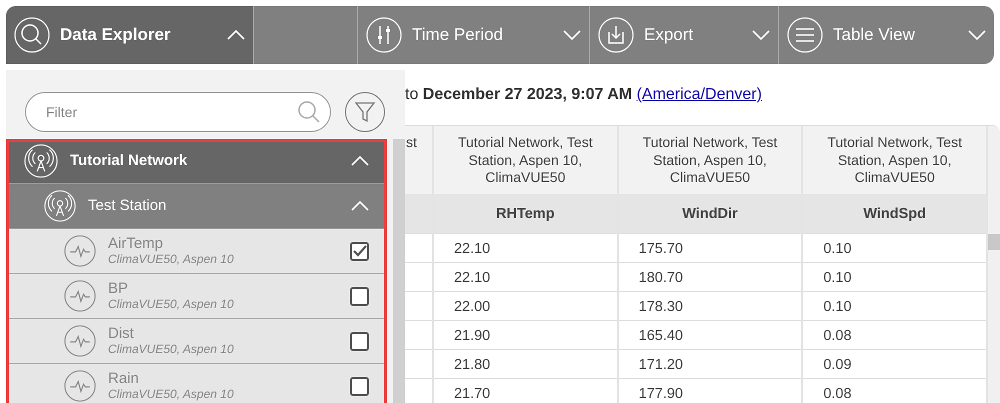 The width and height of the screenshot is (1000, 403). Describe the element at coordinates (196, 296) in the screenshot. I see `sensor-row: BP ClimaVUE50, Aspen 10` at that location.